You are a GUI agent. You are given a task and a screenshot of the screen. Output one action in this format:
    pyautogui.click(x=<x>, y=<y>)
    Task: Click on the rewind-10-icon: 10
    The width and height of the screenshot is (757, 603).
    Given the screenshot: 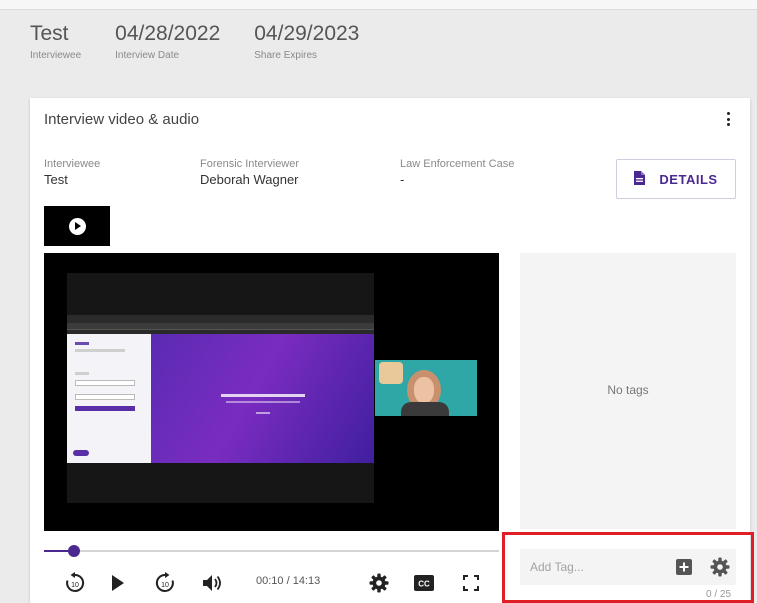 What is the action you would take?
    pyautogui.click(x=75, y=583)
    